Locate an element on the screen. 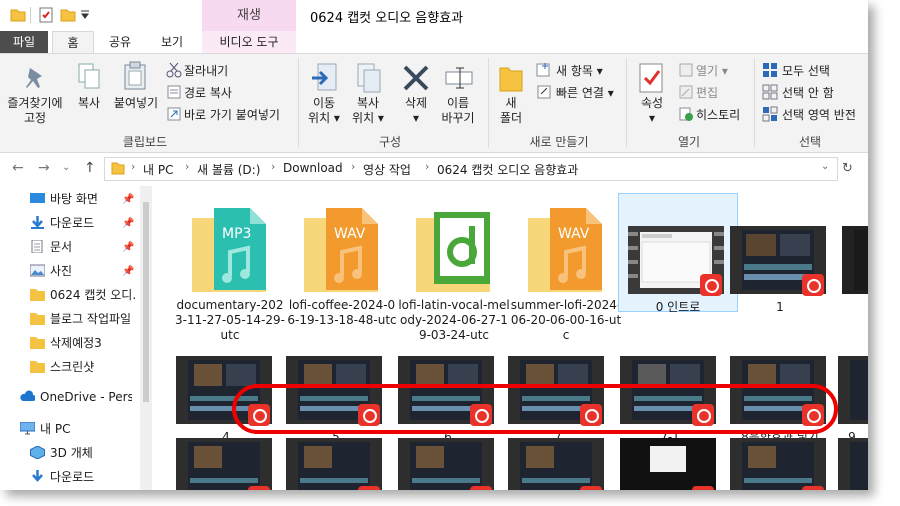  new-folder-icon is located at coordinates (68, 15).